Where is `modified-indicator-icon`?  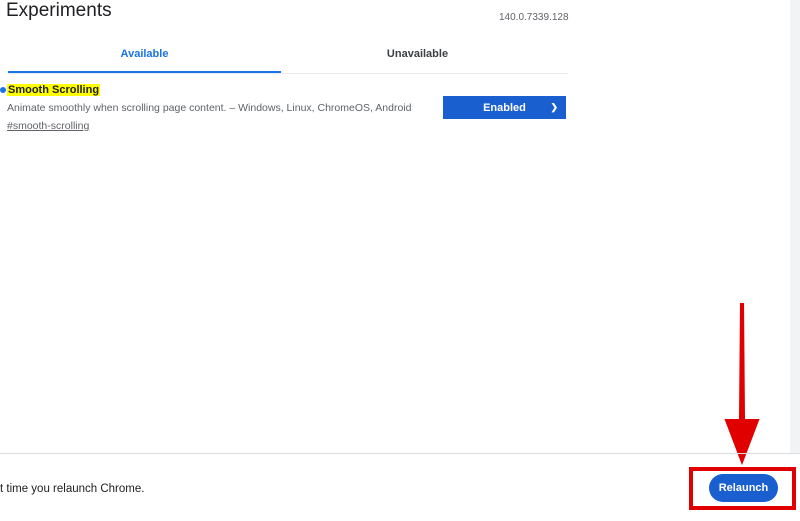
modified-indicator-icon is located at coordinates (3, 90).